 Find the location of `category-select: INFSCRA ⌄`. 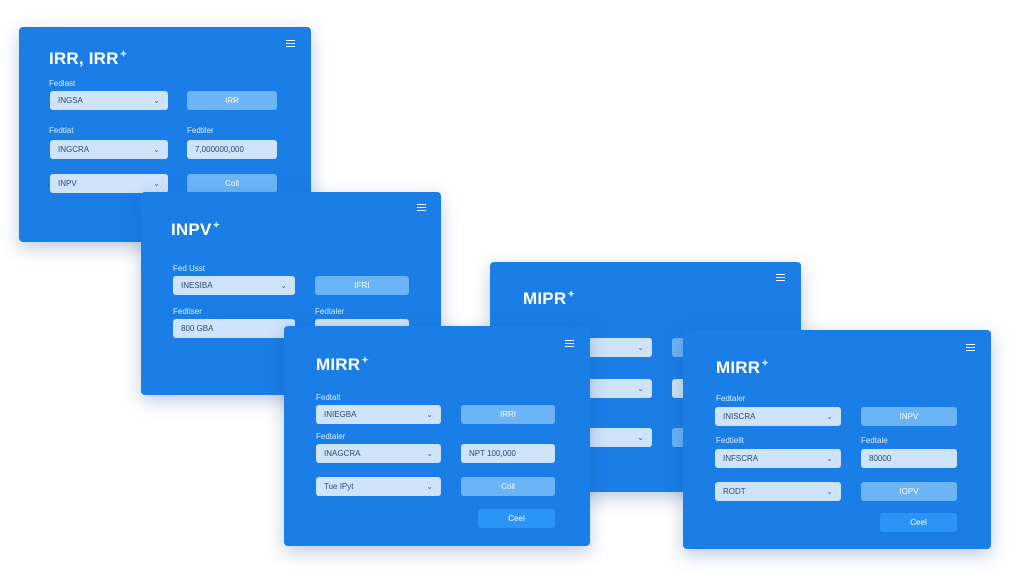

category-select: INFSCRA ⌄ is located at coordinates (778, 458).